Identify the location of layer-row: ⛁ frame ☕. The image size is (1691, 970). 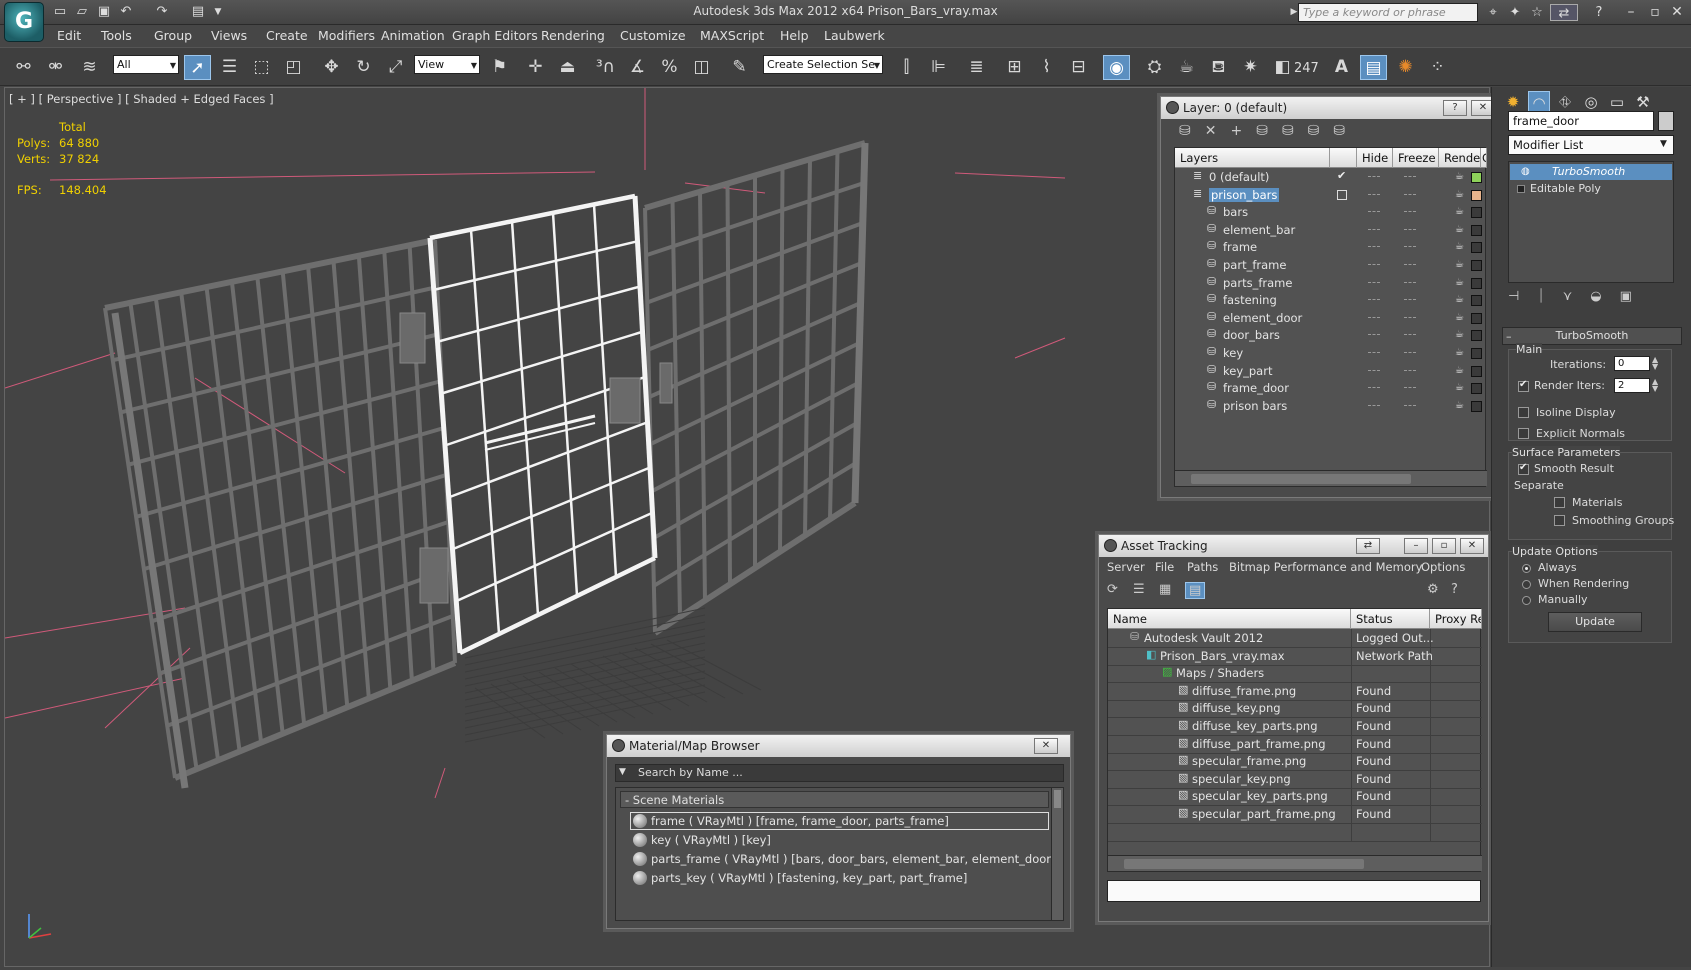
(1331, 247).